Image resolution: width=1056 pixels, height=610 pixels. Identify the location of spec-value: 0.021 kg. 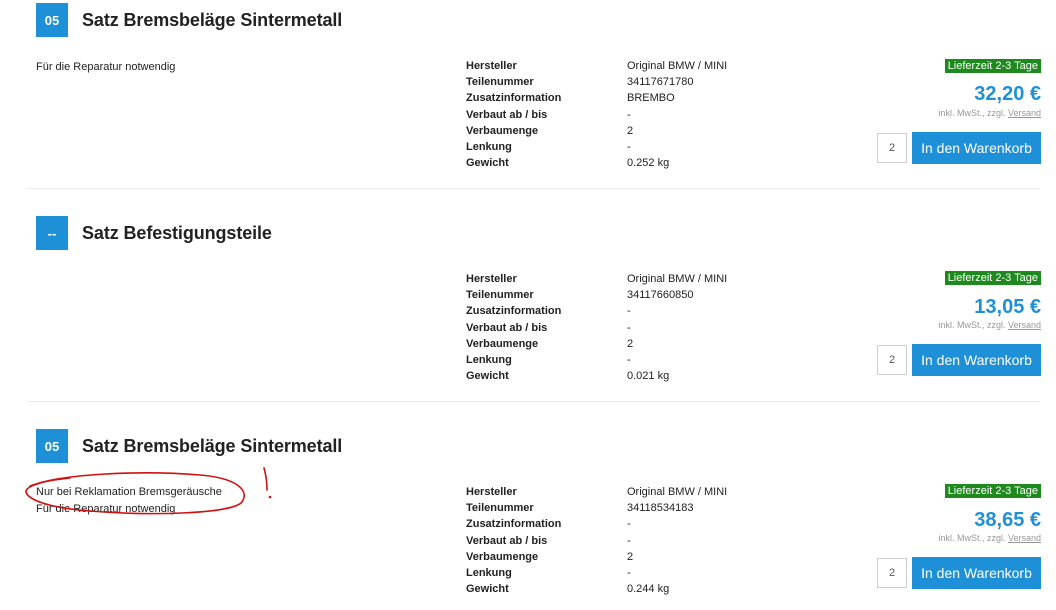
(648, 376).